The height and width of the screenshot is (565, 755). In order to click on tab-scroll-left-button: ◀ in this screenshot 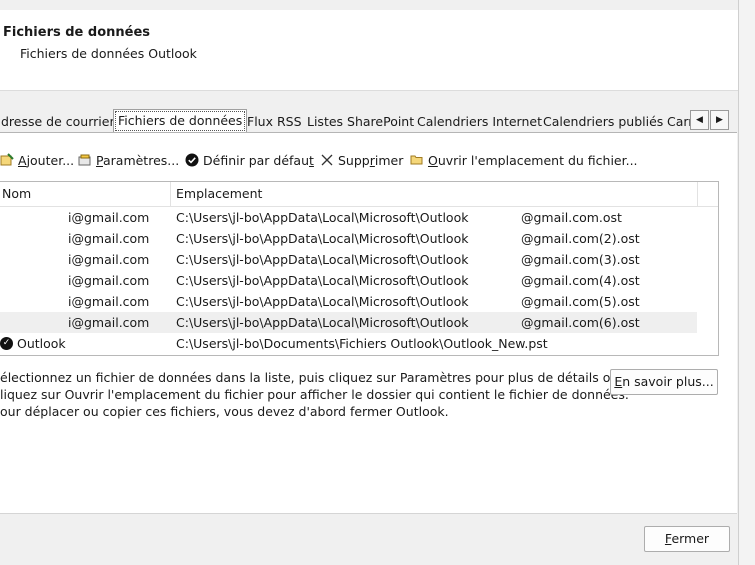, I will do `click(699, 120)`.